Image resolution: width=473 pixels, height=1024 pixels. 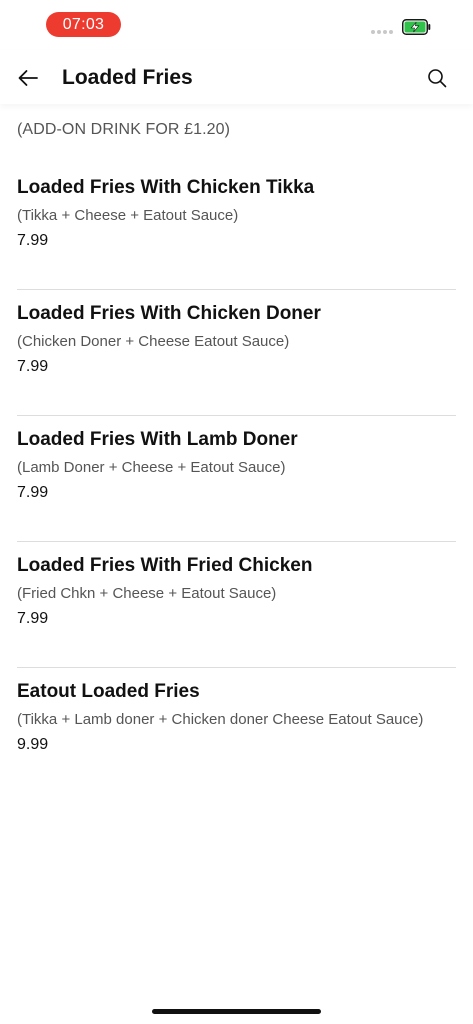 I want to click on battery-charging-icon, so click(x=416, y=27).